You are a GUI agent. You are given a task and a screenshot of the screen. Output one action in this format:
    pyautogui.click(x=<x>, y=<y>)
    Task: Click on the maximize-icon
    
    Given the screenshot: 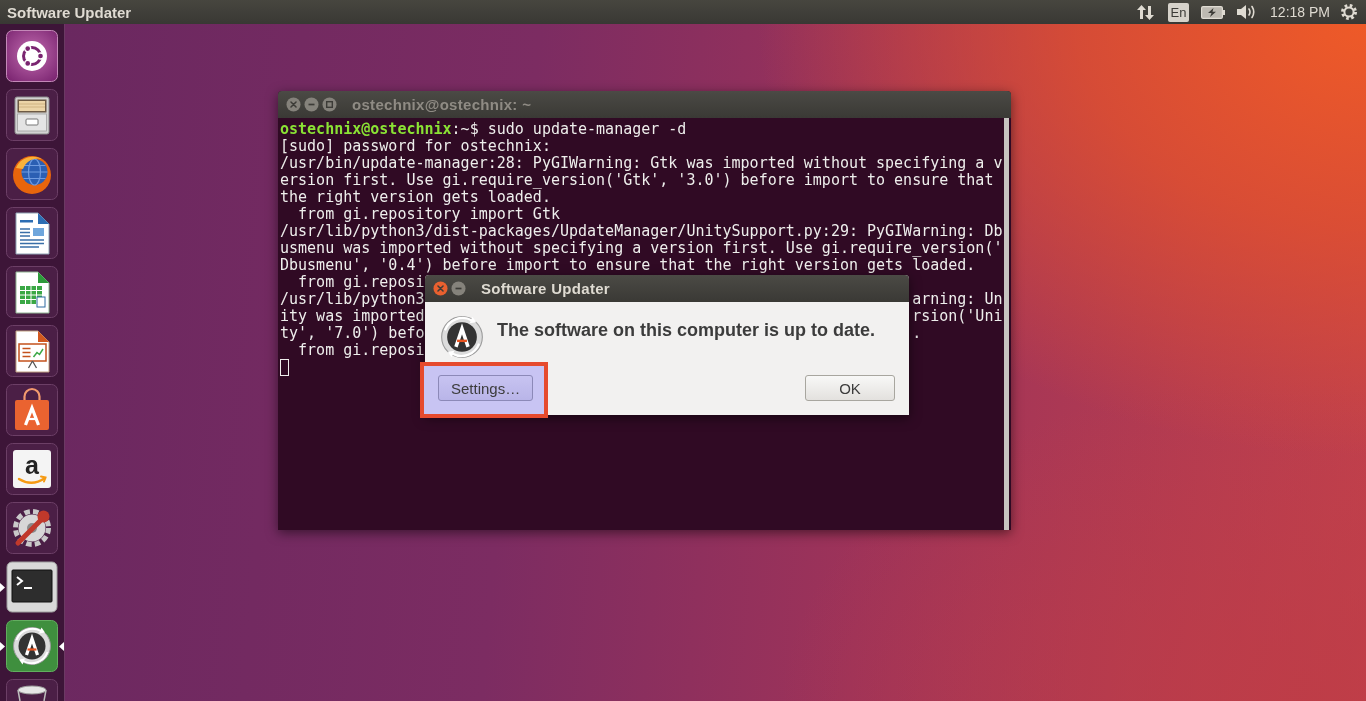 What is the action you would take?
    pyautogui.click(x=329, y=104)
    